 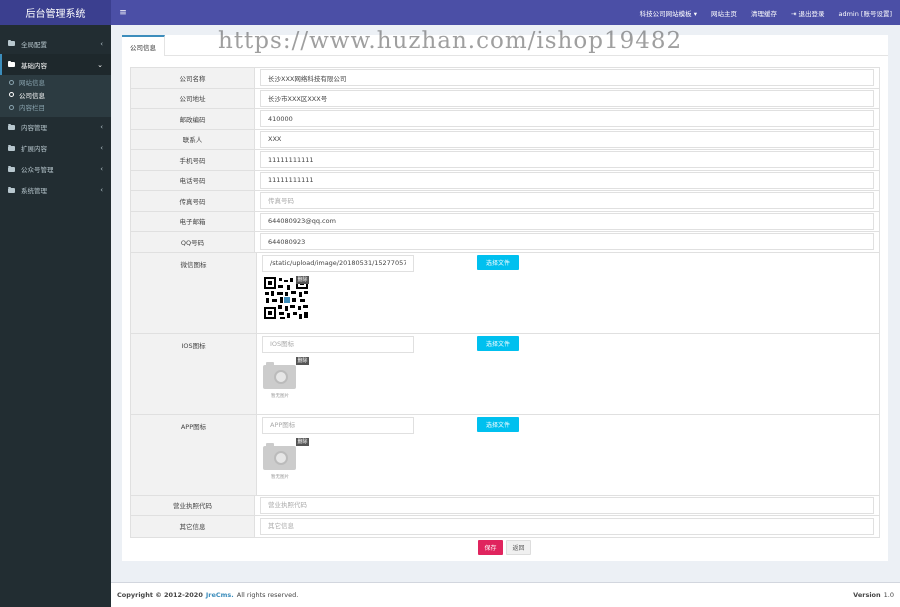 I want to click on top-nav-links: 科技公司网站模板 ▾ 网站主页 清理缓存 ⇥ 退出登录 admin [账号设置], so click(x=770, y=13).